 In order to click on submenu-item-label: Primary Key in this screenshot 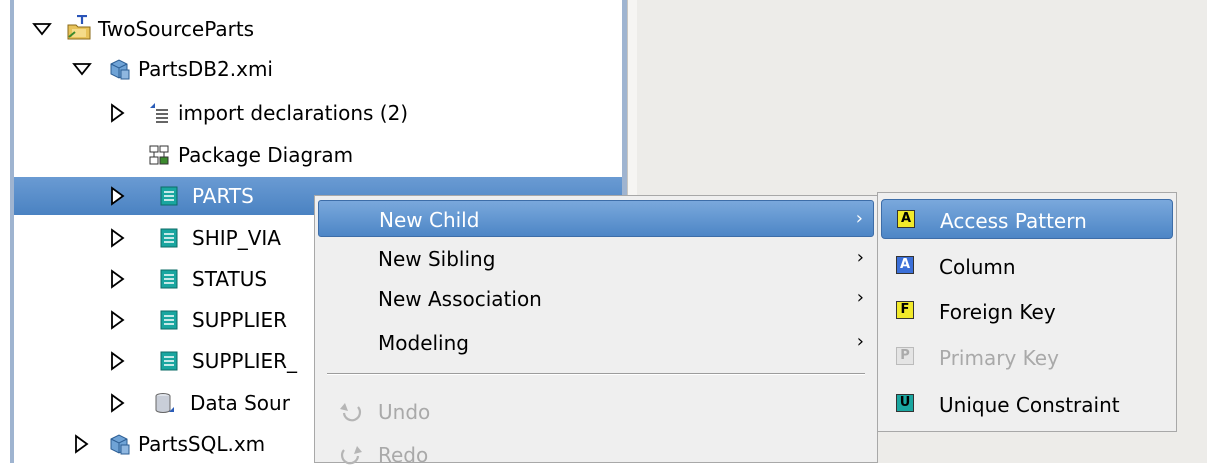, I will do `click(999, 358)`.